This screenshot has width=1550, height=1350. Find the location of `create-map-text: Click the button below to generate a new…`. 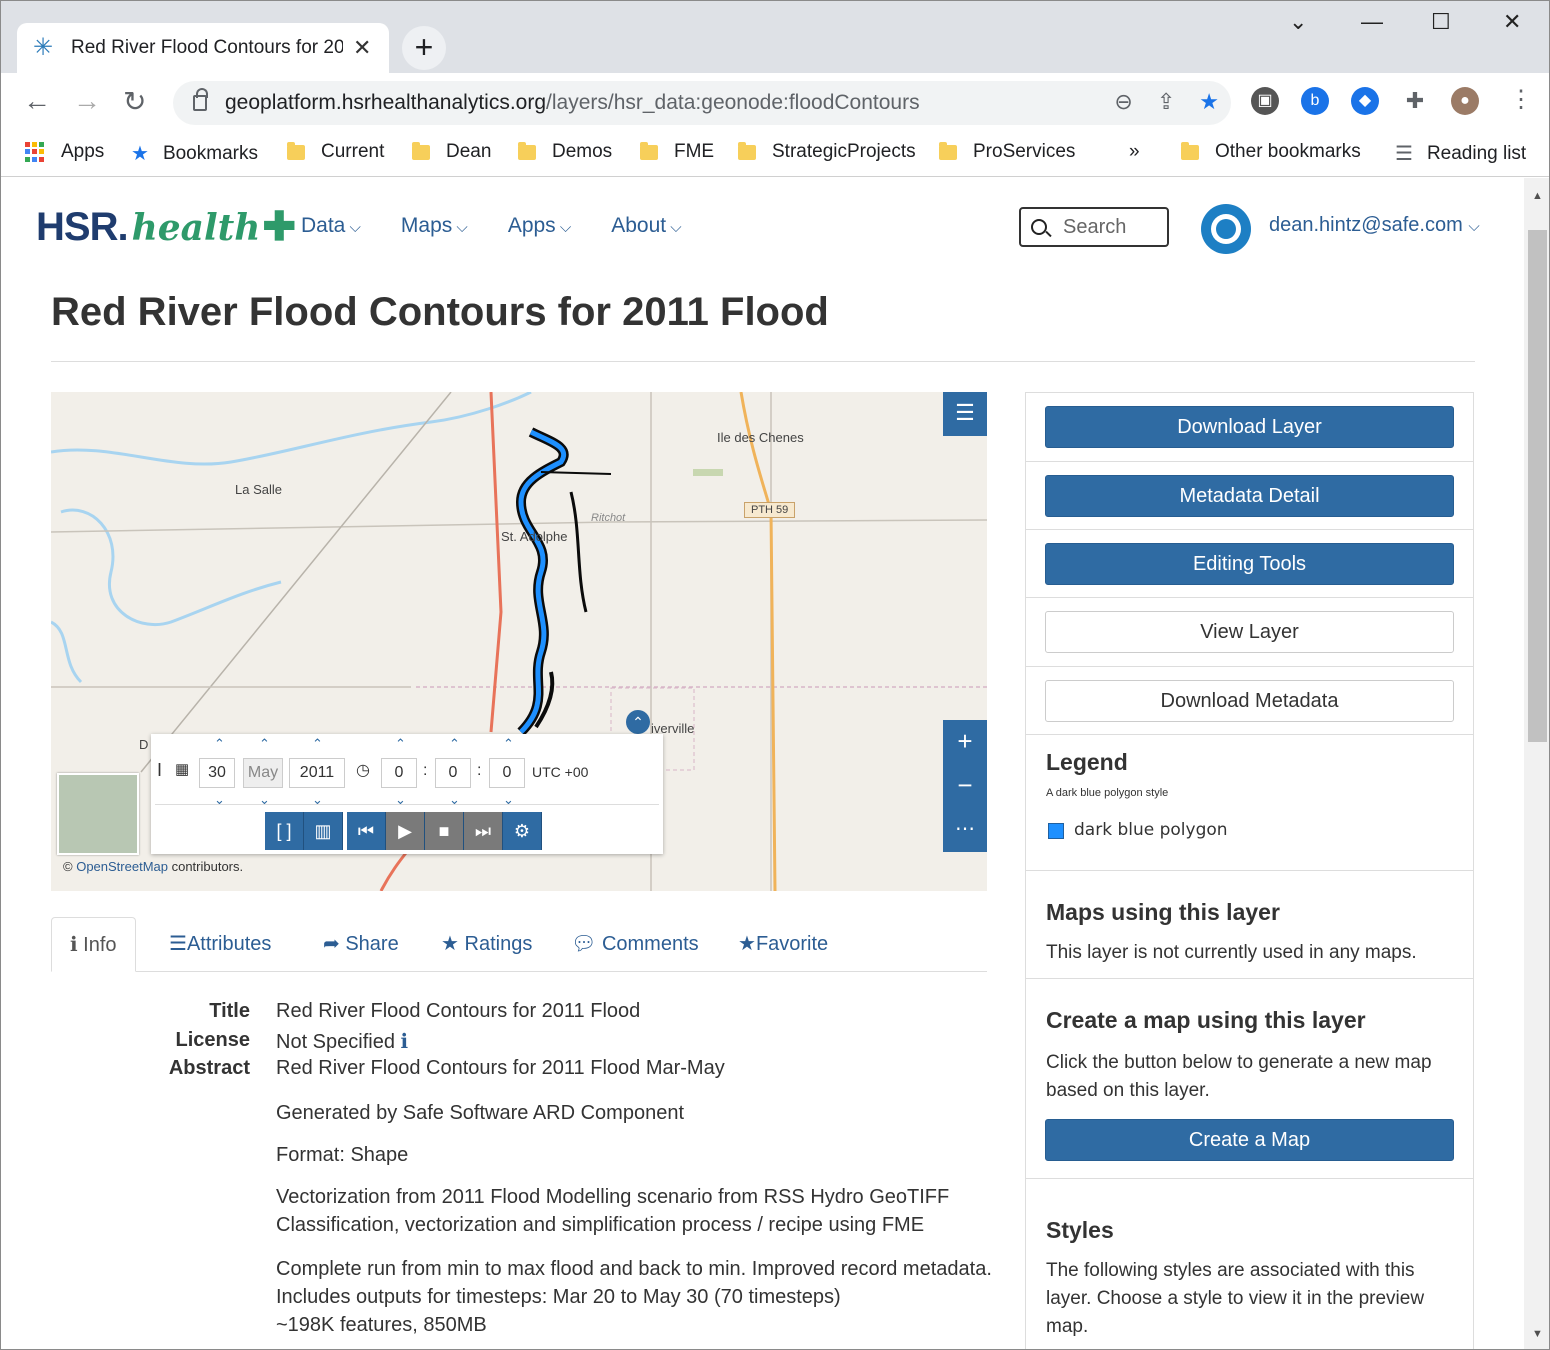

create-map-text: Click the button below to generate a new… is located at coordinates (1239, 1062).